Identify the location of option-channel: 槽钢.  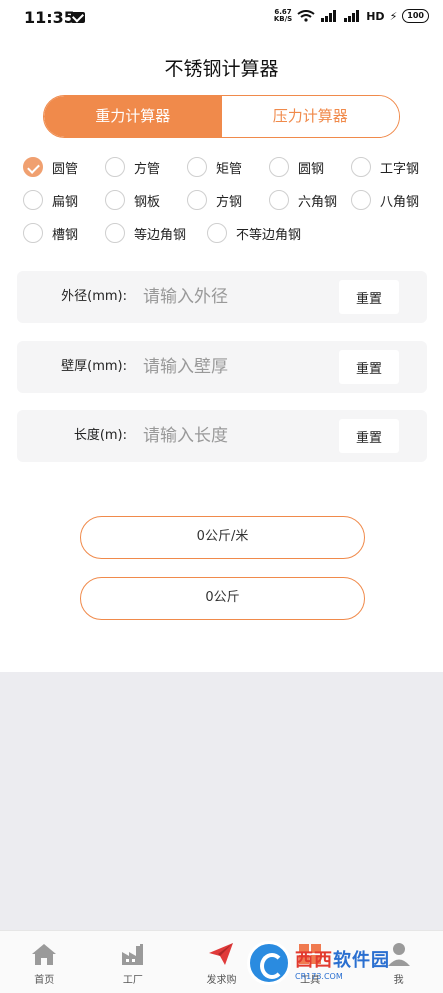
(50, 233).